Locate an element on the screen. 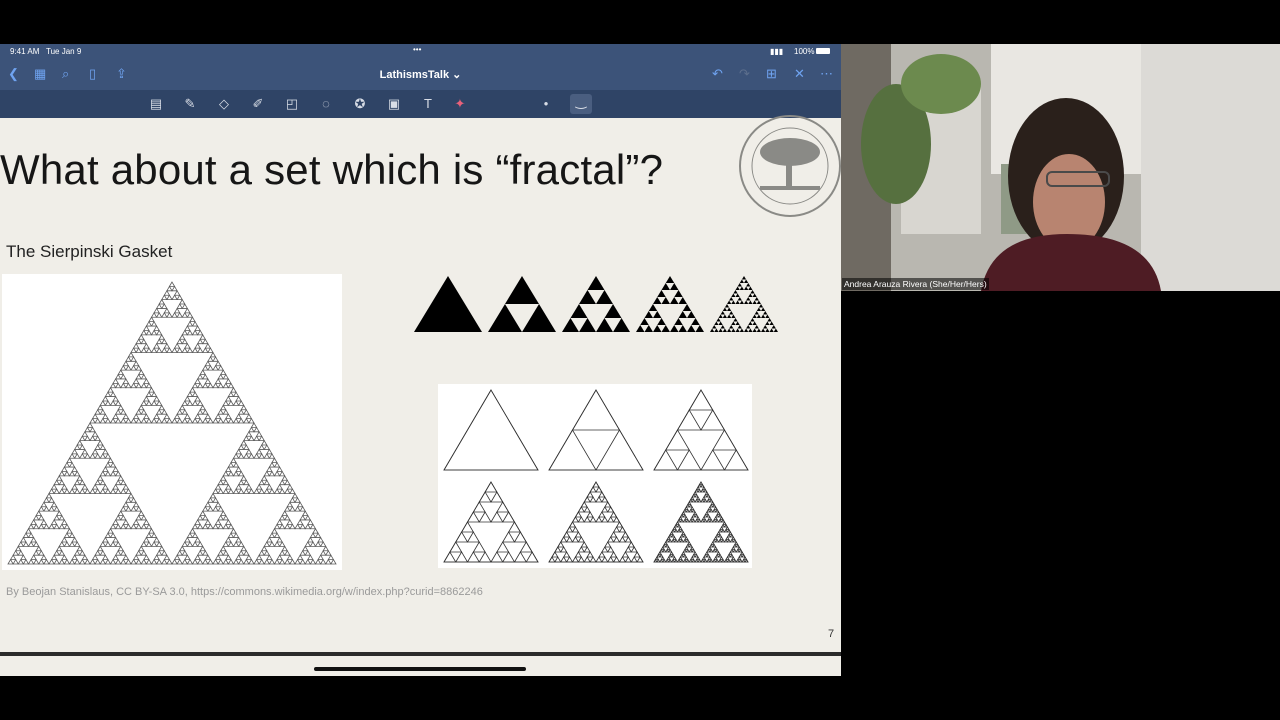  more-icon: ⋯ is located at coordinates (826, 74).